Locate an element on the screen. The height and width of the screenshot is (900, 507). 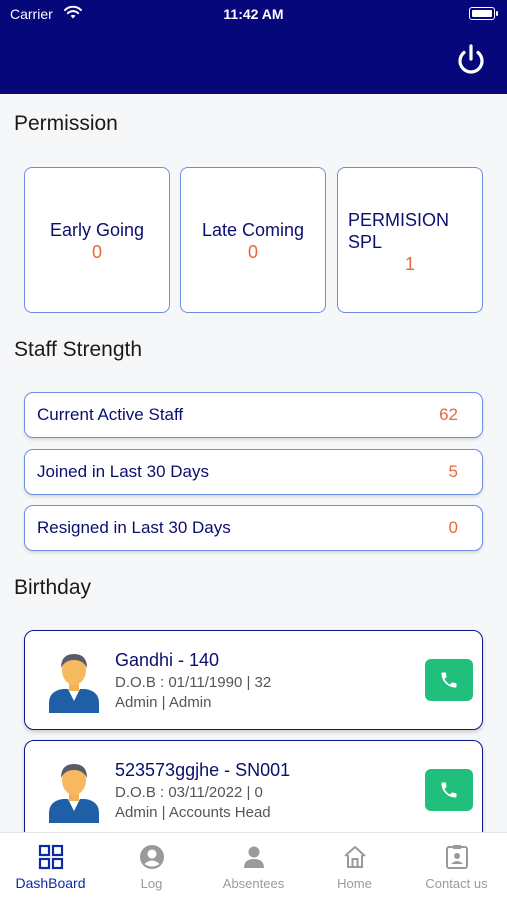
clock: 11:42 AM is located at coordinates (253, 14).